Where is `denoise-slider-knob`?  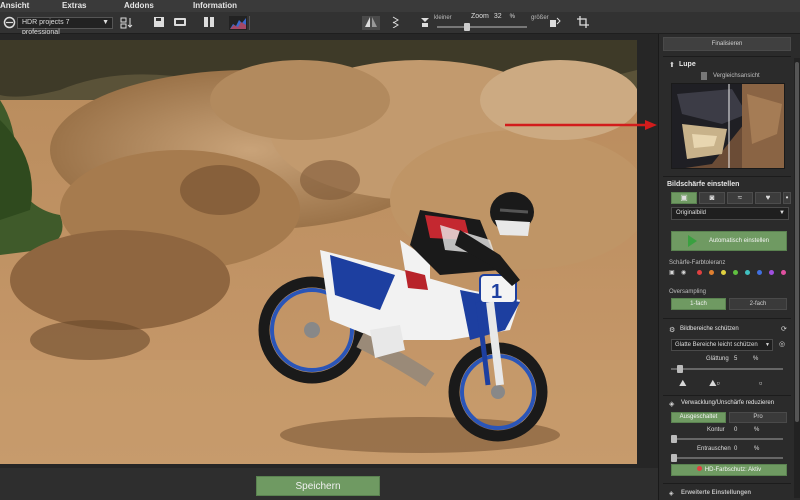
denoise-slider-knob is located at coordinates (674, 458).